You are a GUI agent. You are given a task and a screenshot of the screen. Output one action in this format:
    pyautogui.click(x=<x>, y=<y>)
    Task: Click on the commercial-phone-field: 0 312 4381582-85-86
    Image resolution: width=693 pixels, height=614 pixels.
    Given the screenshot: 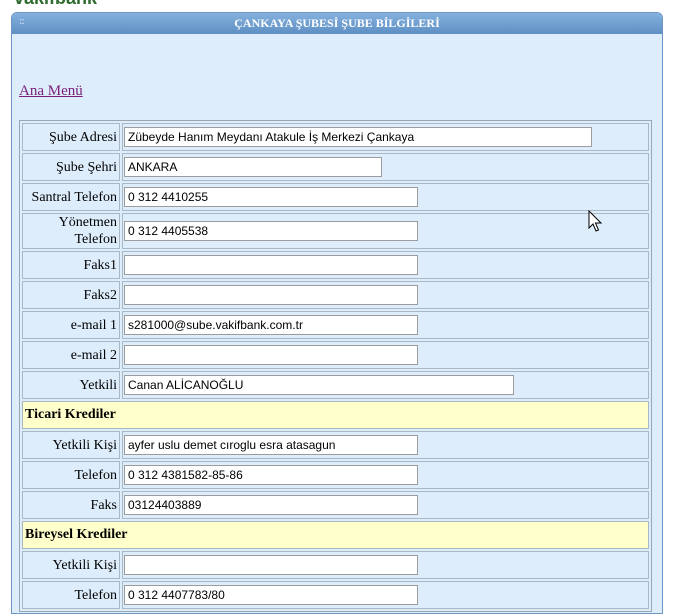 What is the action you would take?
    pyautogui.click(x=271, y=475)
    